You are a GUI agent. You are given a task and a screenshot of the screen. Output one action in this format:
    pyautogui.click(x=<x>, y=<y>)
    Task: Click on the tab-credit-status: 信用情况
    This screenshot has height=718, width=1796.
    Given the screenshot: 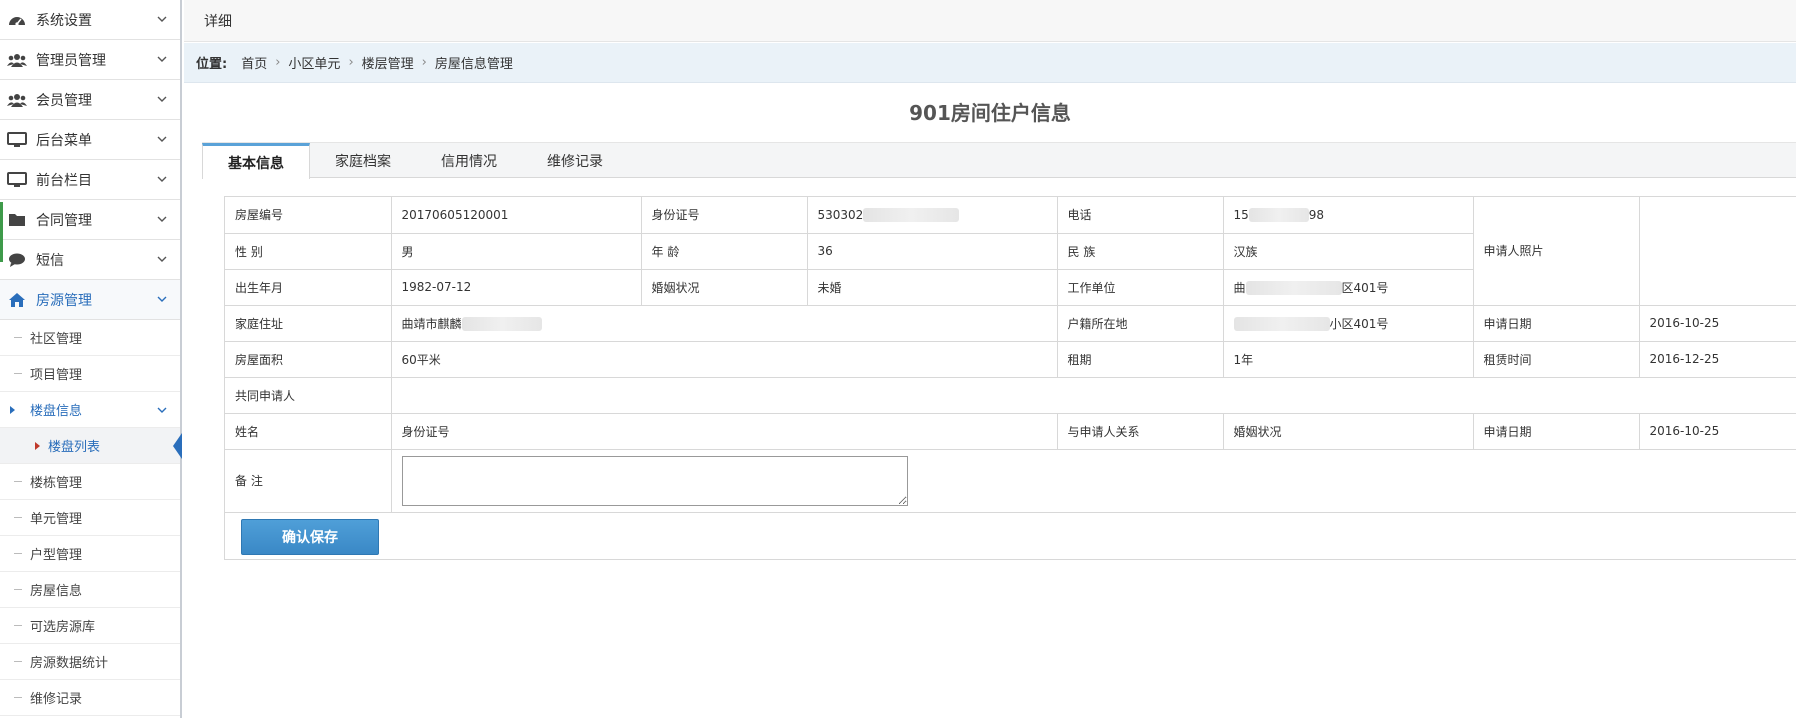 What is the action you would take?
    pyautogui.click(x=469, y=160)
    